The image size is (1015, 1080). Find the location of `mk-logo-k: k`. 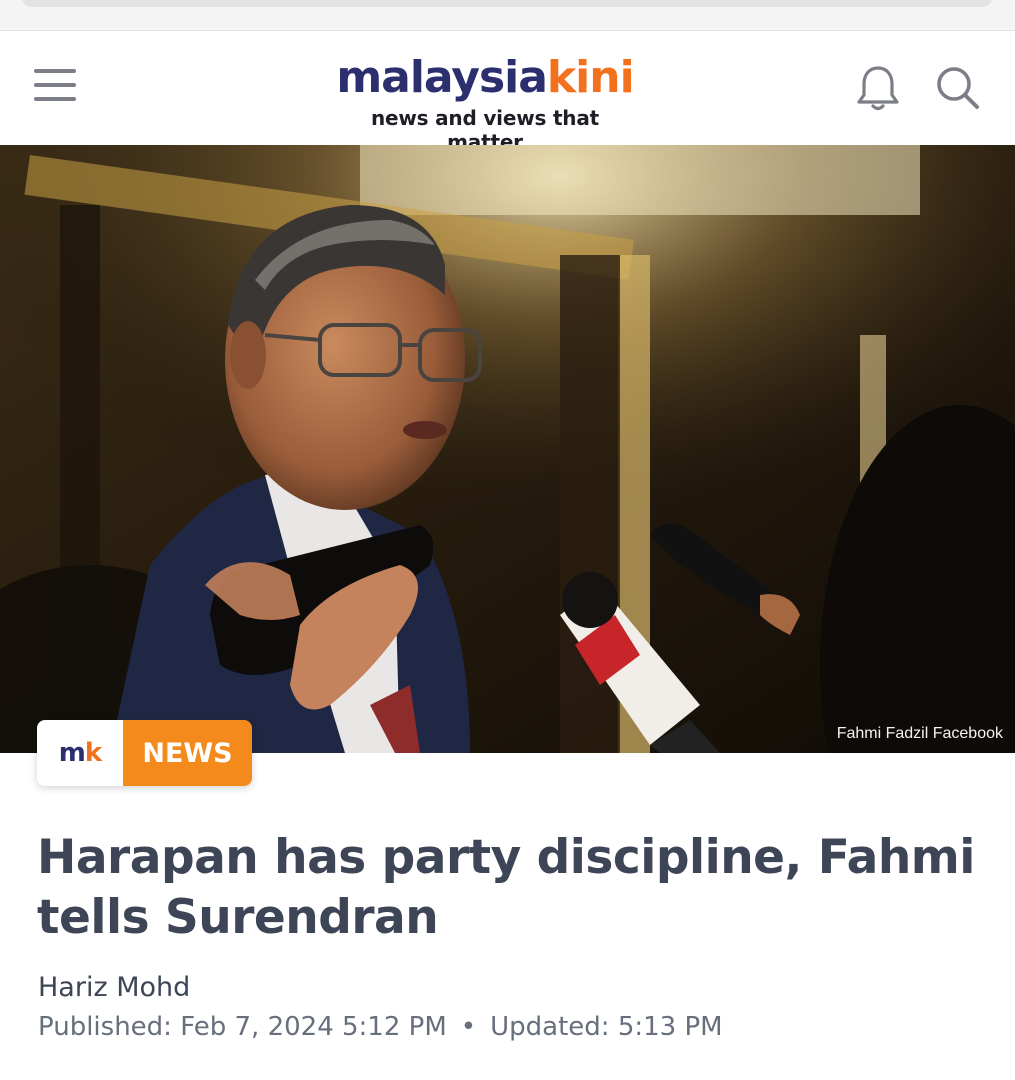

mk-logo-k: k is located at coordinates (93, 753).